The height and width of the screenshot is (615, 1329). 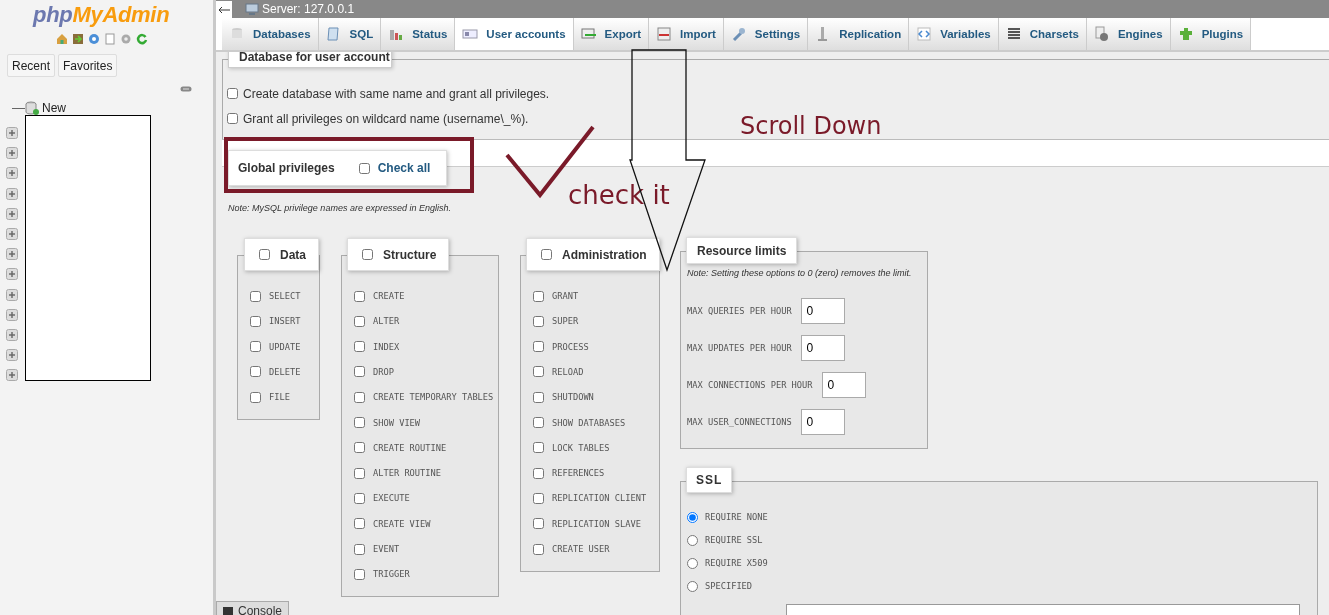 I want to click on checkbox-label: CREATE USER, so click(x=581, y=549).